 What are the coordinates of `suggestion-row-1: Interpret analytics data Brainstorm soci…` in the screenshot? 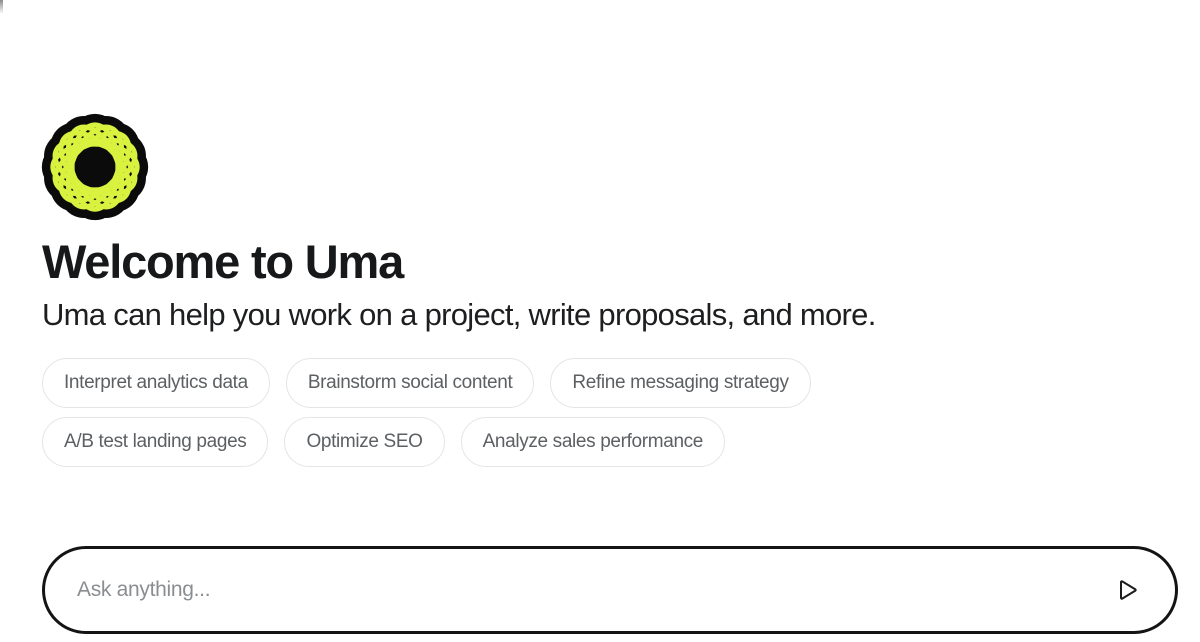 It's located at (426, 383).